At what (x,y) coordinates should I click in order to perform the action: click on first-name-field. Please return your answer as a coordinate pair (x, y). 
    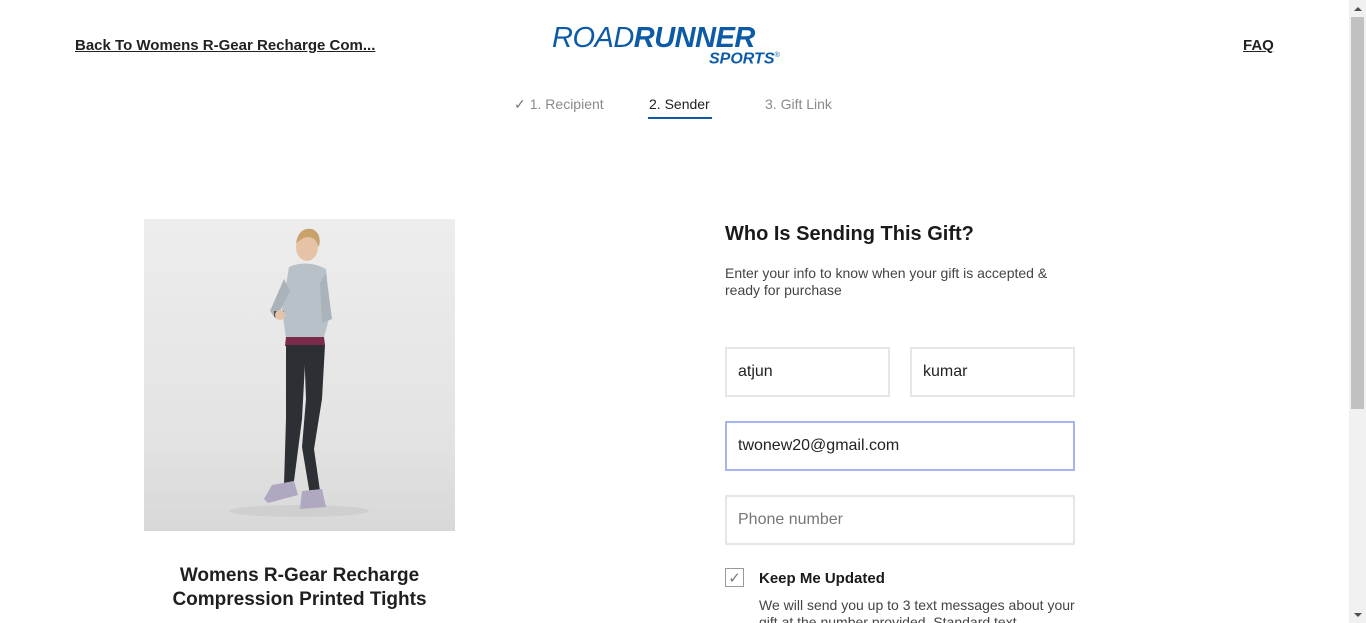
    Looking at the image, I should click on (807, 372).